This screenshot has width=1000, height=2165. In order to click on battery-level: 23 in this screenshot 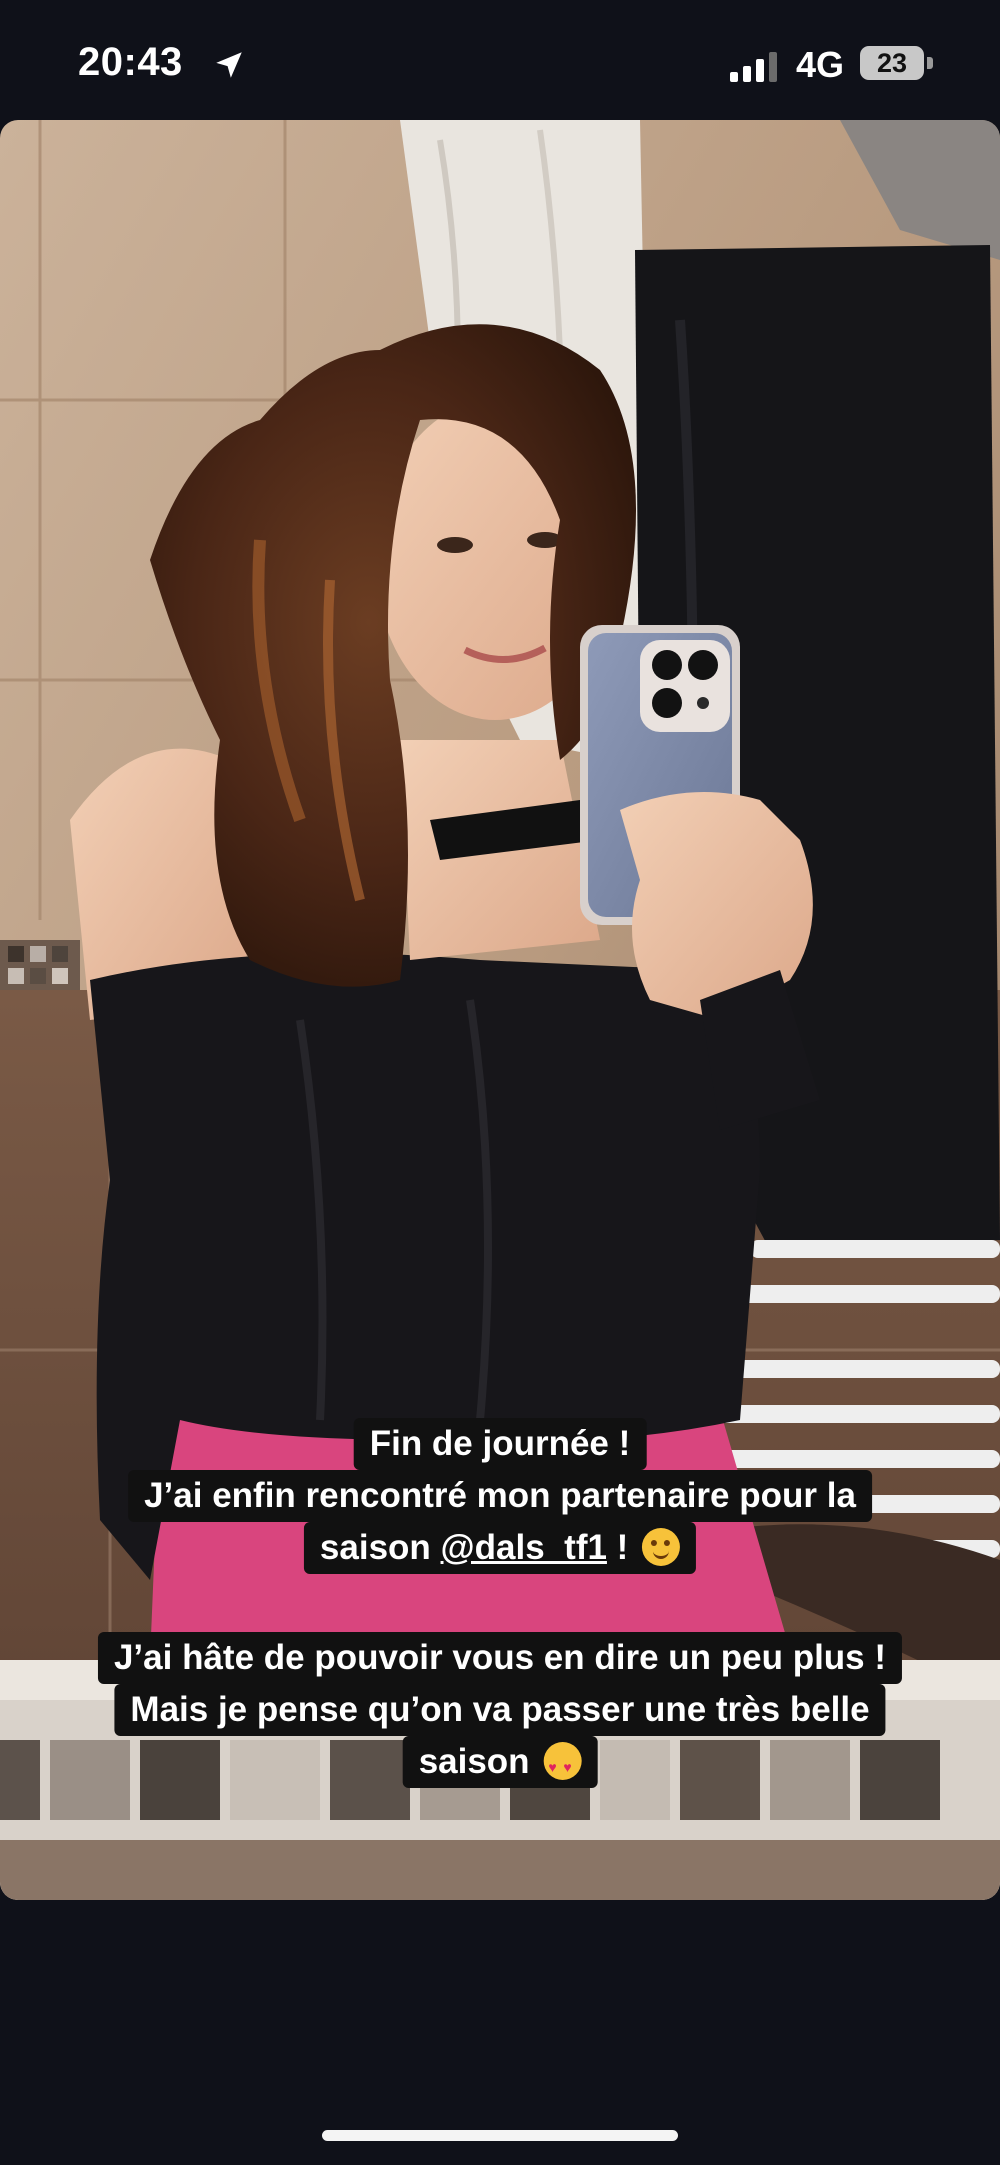, I will do `click(892, 63)`.